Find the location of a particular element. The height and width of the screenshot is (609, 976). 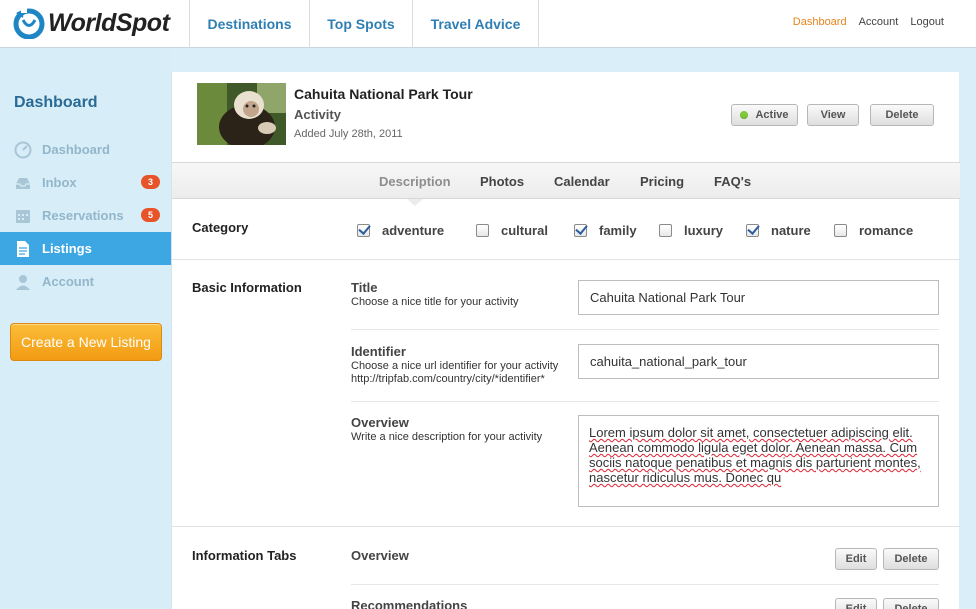

user-nav-account-link: Account is located at coordinates (879, 22).